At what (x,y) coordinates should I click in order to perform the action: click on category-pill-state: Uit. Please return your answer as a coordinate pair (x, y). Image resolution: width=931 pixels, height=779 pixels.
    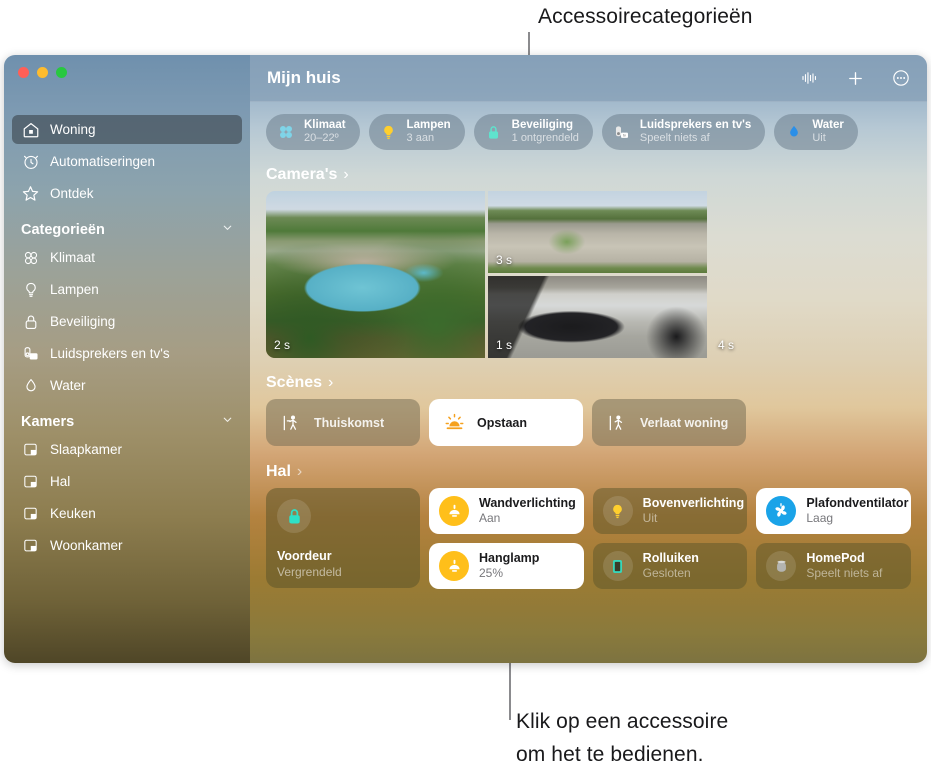
    Looking at the image, I should click on (819, 138).